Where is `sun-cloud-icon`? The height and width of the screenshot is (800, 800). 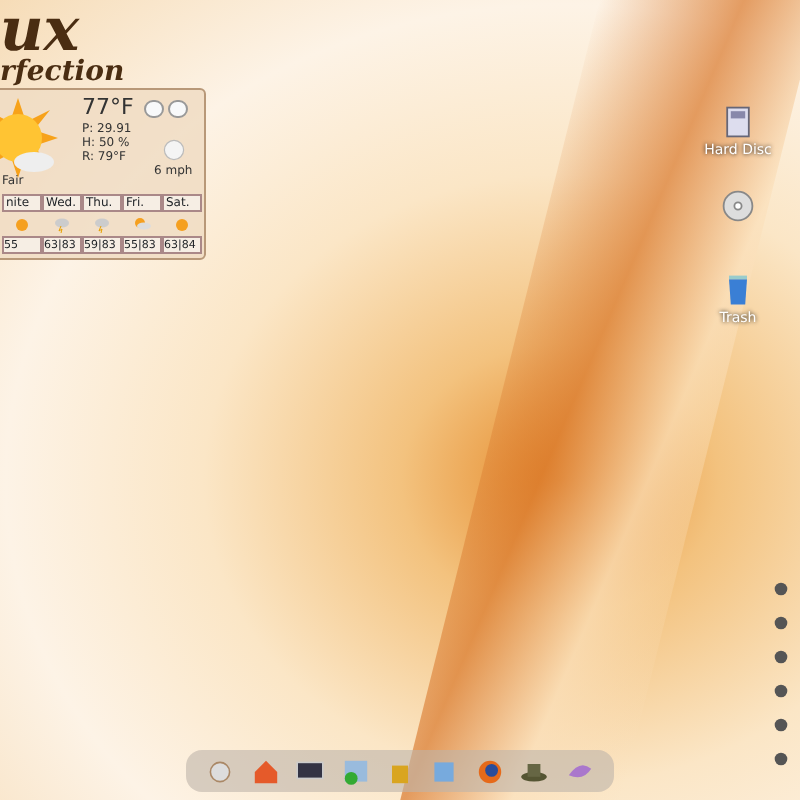
sun-cloud-icon is located at coordinates (29, 138).